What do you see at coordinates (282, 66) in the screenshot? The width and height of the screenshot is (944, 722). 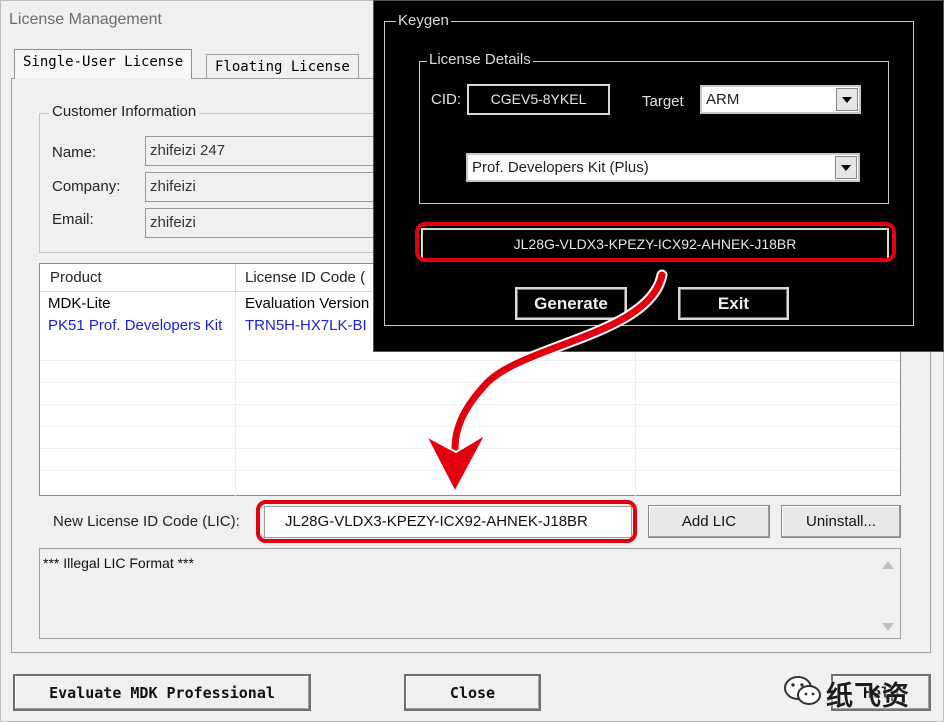 I see `tab-floating-license: Floating License` at bounding box center [282, 66].